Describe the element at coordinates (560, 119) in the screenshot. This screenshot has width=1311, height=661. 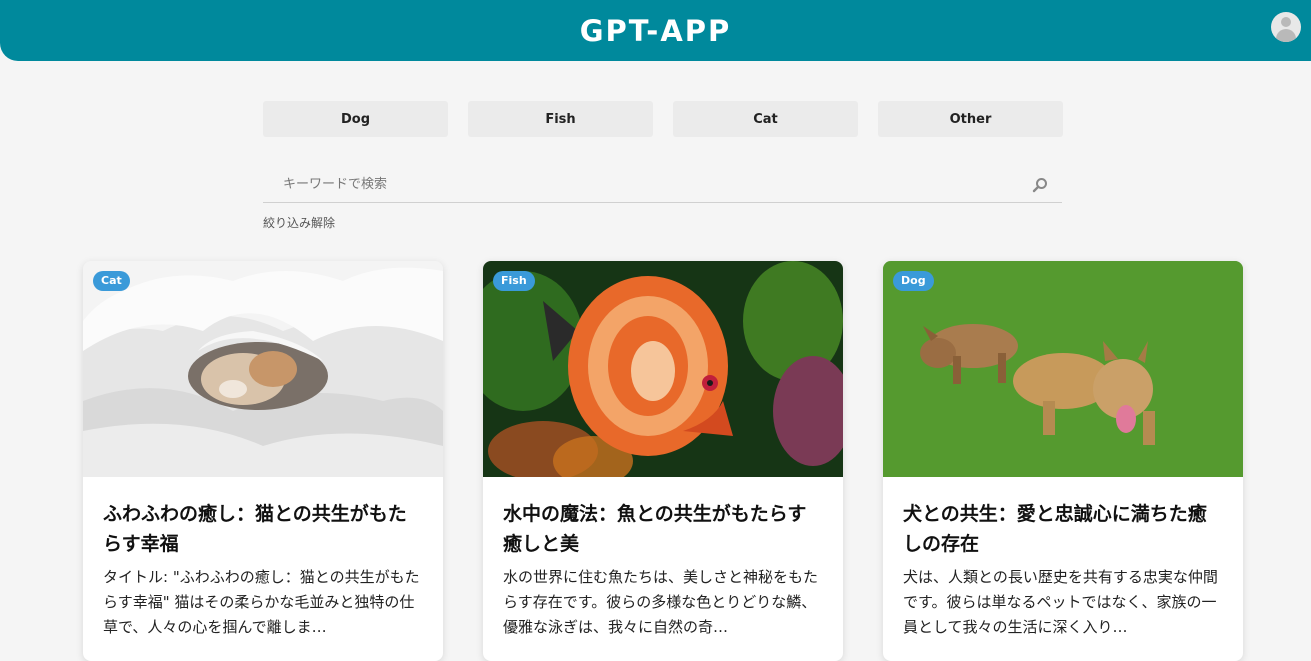
I see `filter-fish-button: Fish` at that location.